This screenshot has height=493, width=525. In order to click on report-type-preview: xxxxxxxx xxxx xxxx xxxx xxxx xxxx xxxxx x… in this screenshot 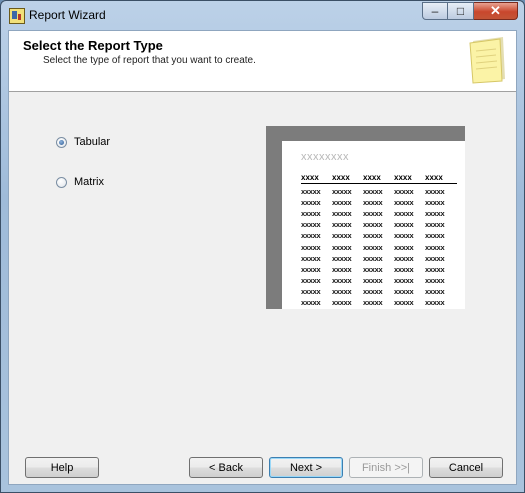, I will do `click(365, 217)`.